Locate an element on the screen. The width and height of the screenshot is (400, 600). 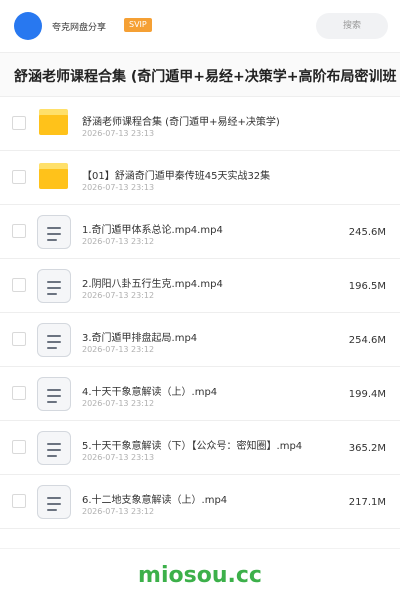
header: 夸克网盘分享 SVIP 搜索 is located at coordinates (200, 26).